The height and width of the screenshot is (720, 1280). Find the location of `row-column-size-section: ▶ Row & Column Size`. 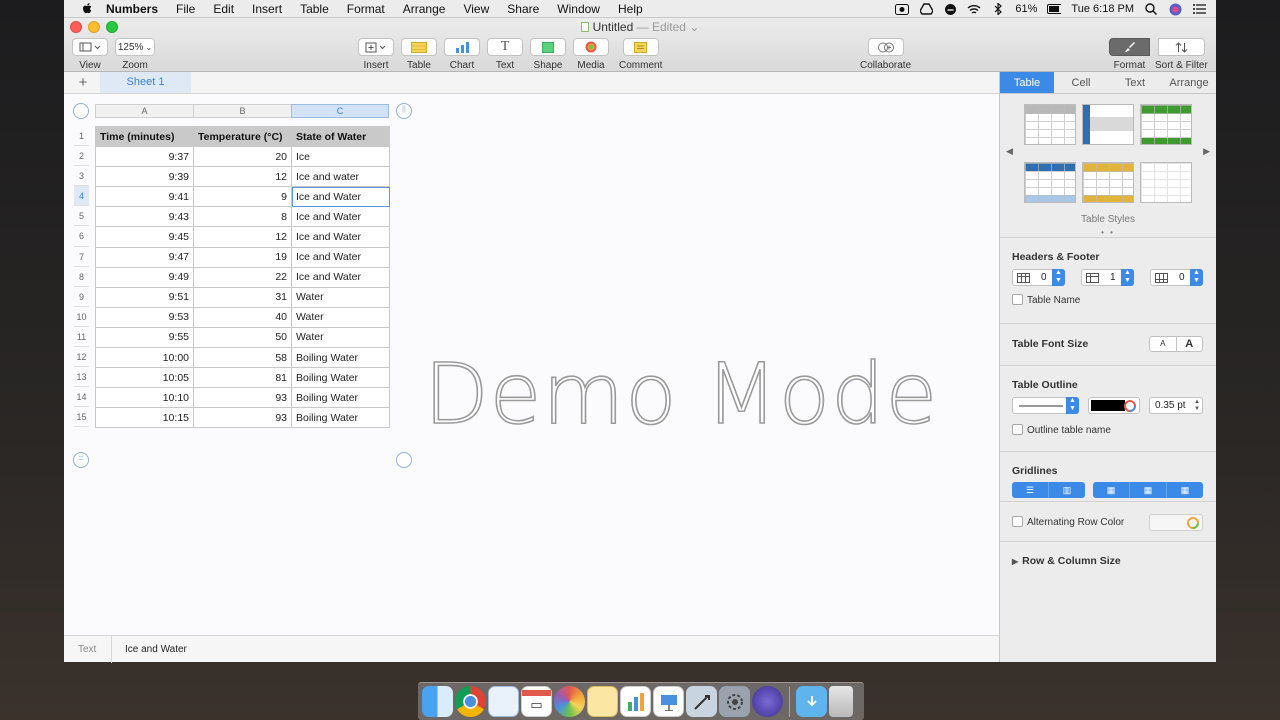

row-column-size-section: ▶ Row & Column Size is located at coordinates (1108, 562).